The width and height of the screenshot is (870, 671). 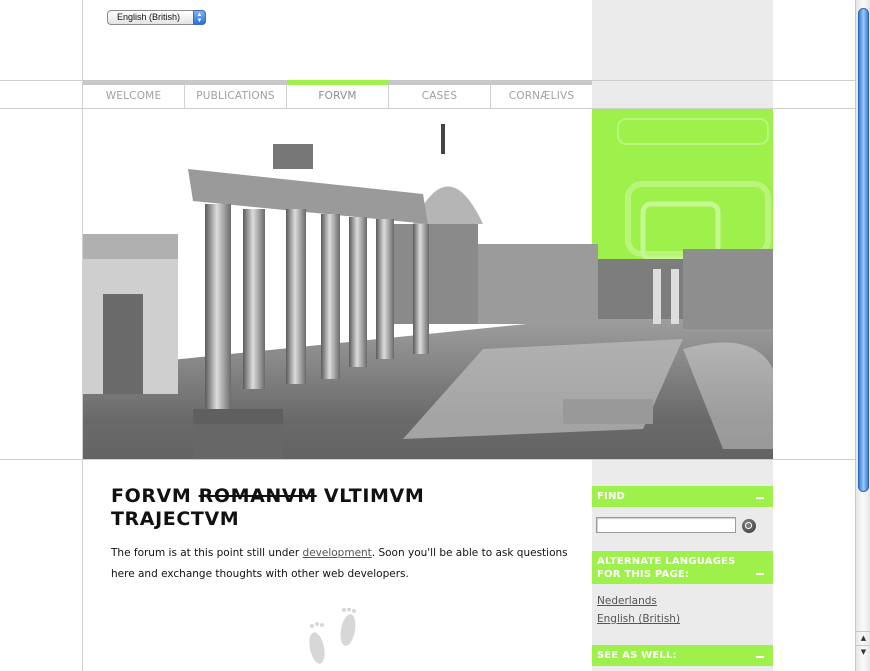 What do you see at coordinates (749, 526) in the screenshot?
I see `search-icon` at bounding box center [749, 526].